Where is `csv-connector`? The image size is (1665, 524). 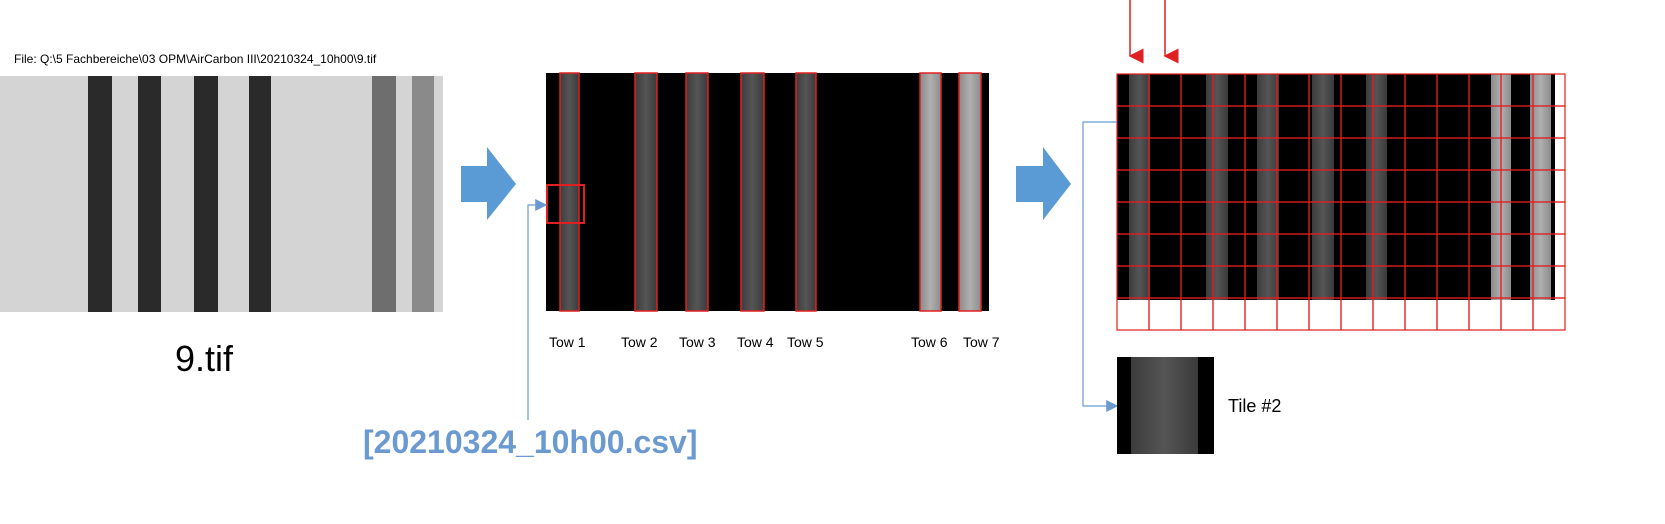 csv-connector is located at coordinates (537, 309).